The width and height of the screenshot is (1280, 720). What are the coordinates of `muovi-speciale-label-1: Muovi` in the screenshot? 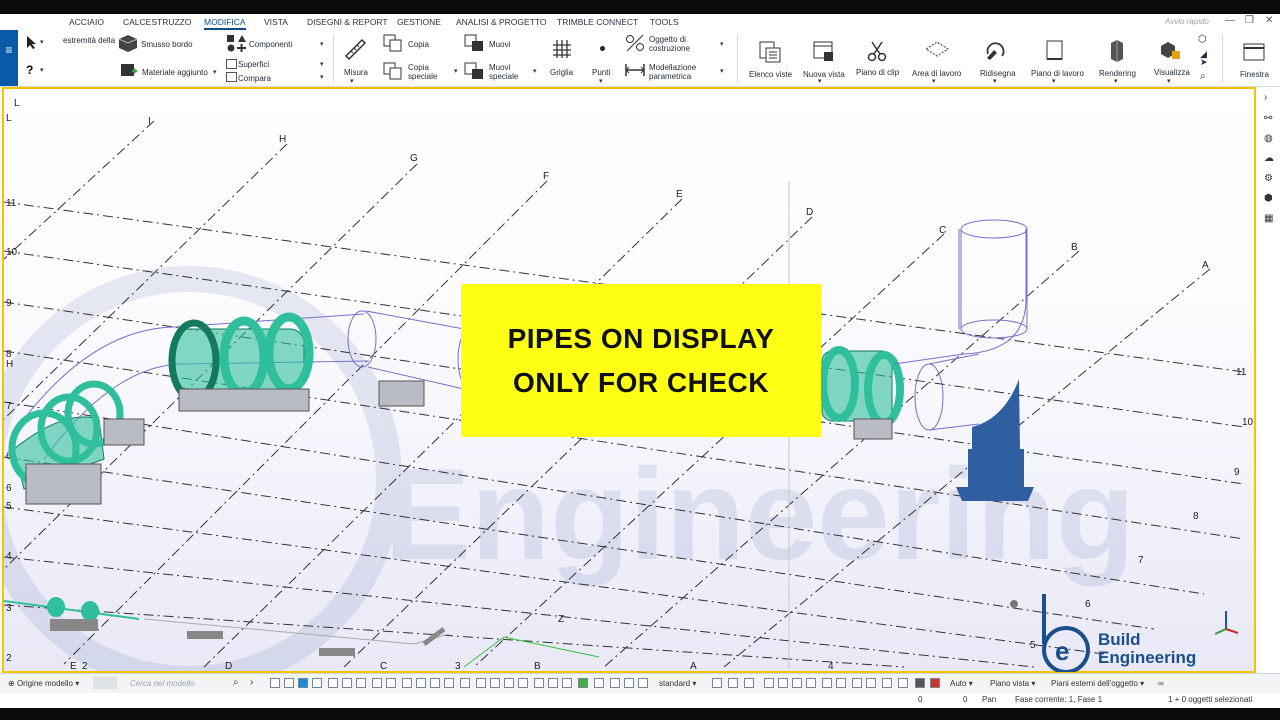 It's located at (499, 67).